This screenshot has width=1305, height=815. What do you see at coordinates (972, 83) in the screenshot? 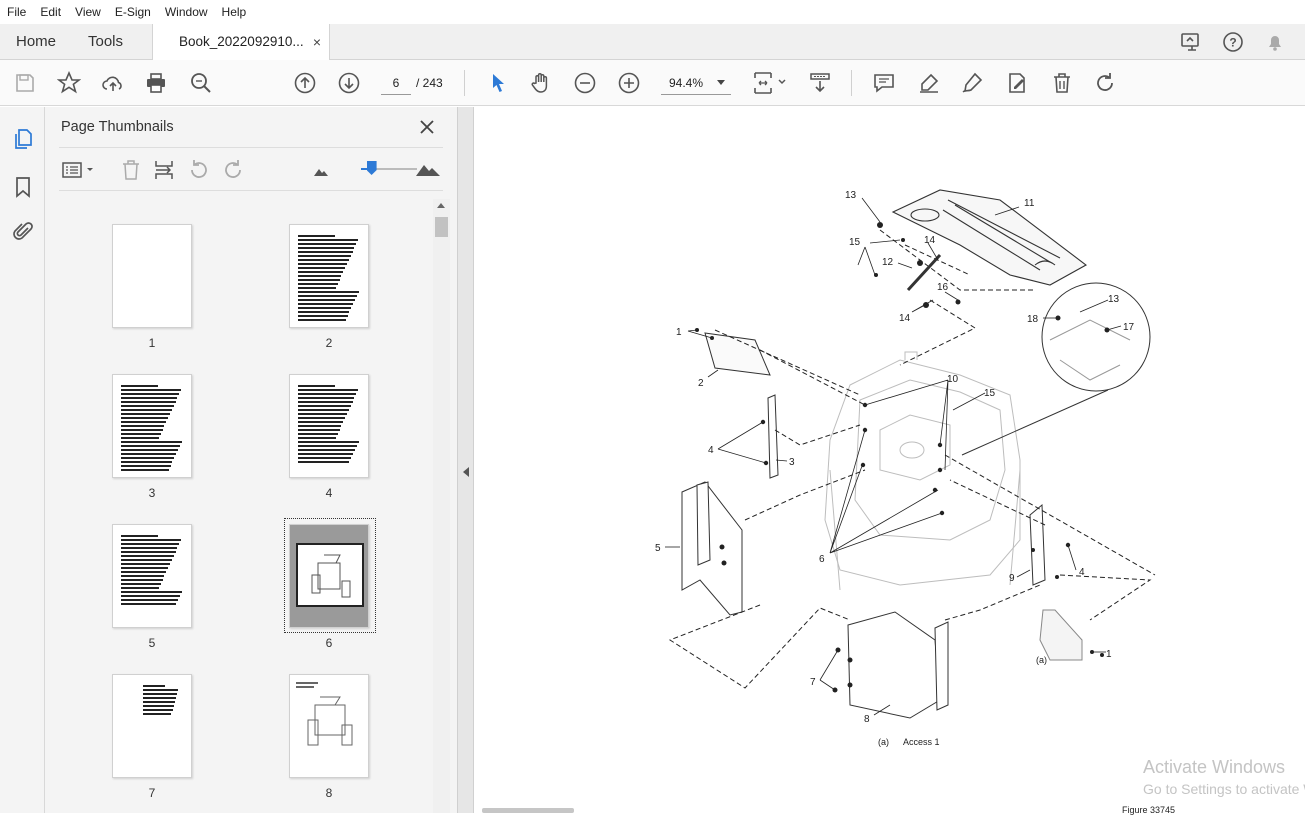
I see `draw-button` at bounding box center [972, 83].